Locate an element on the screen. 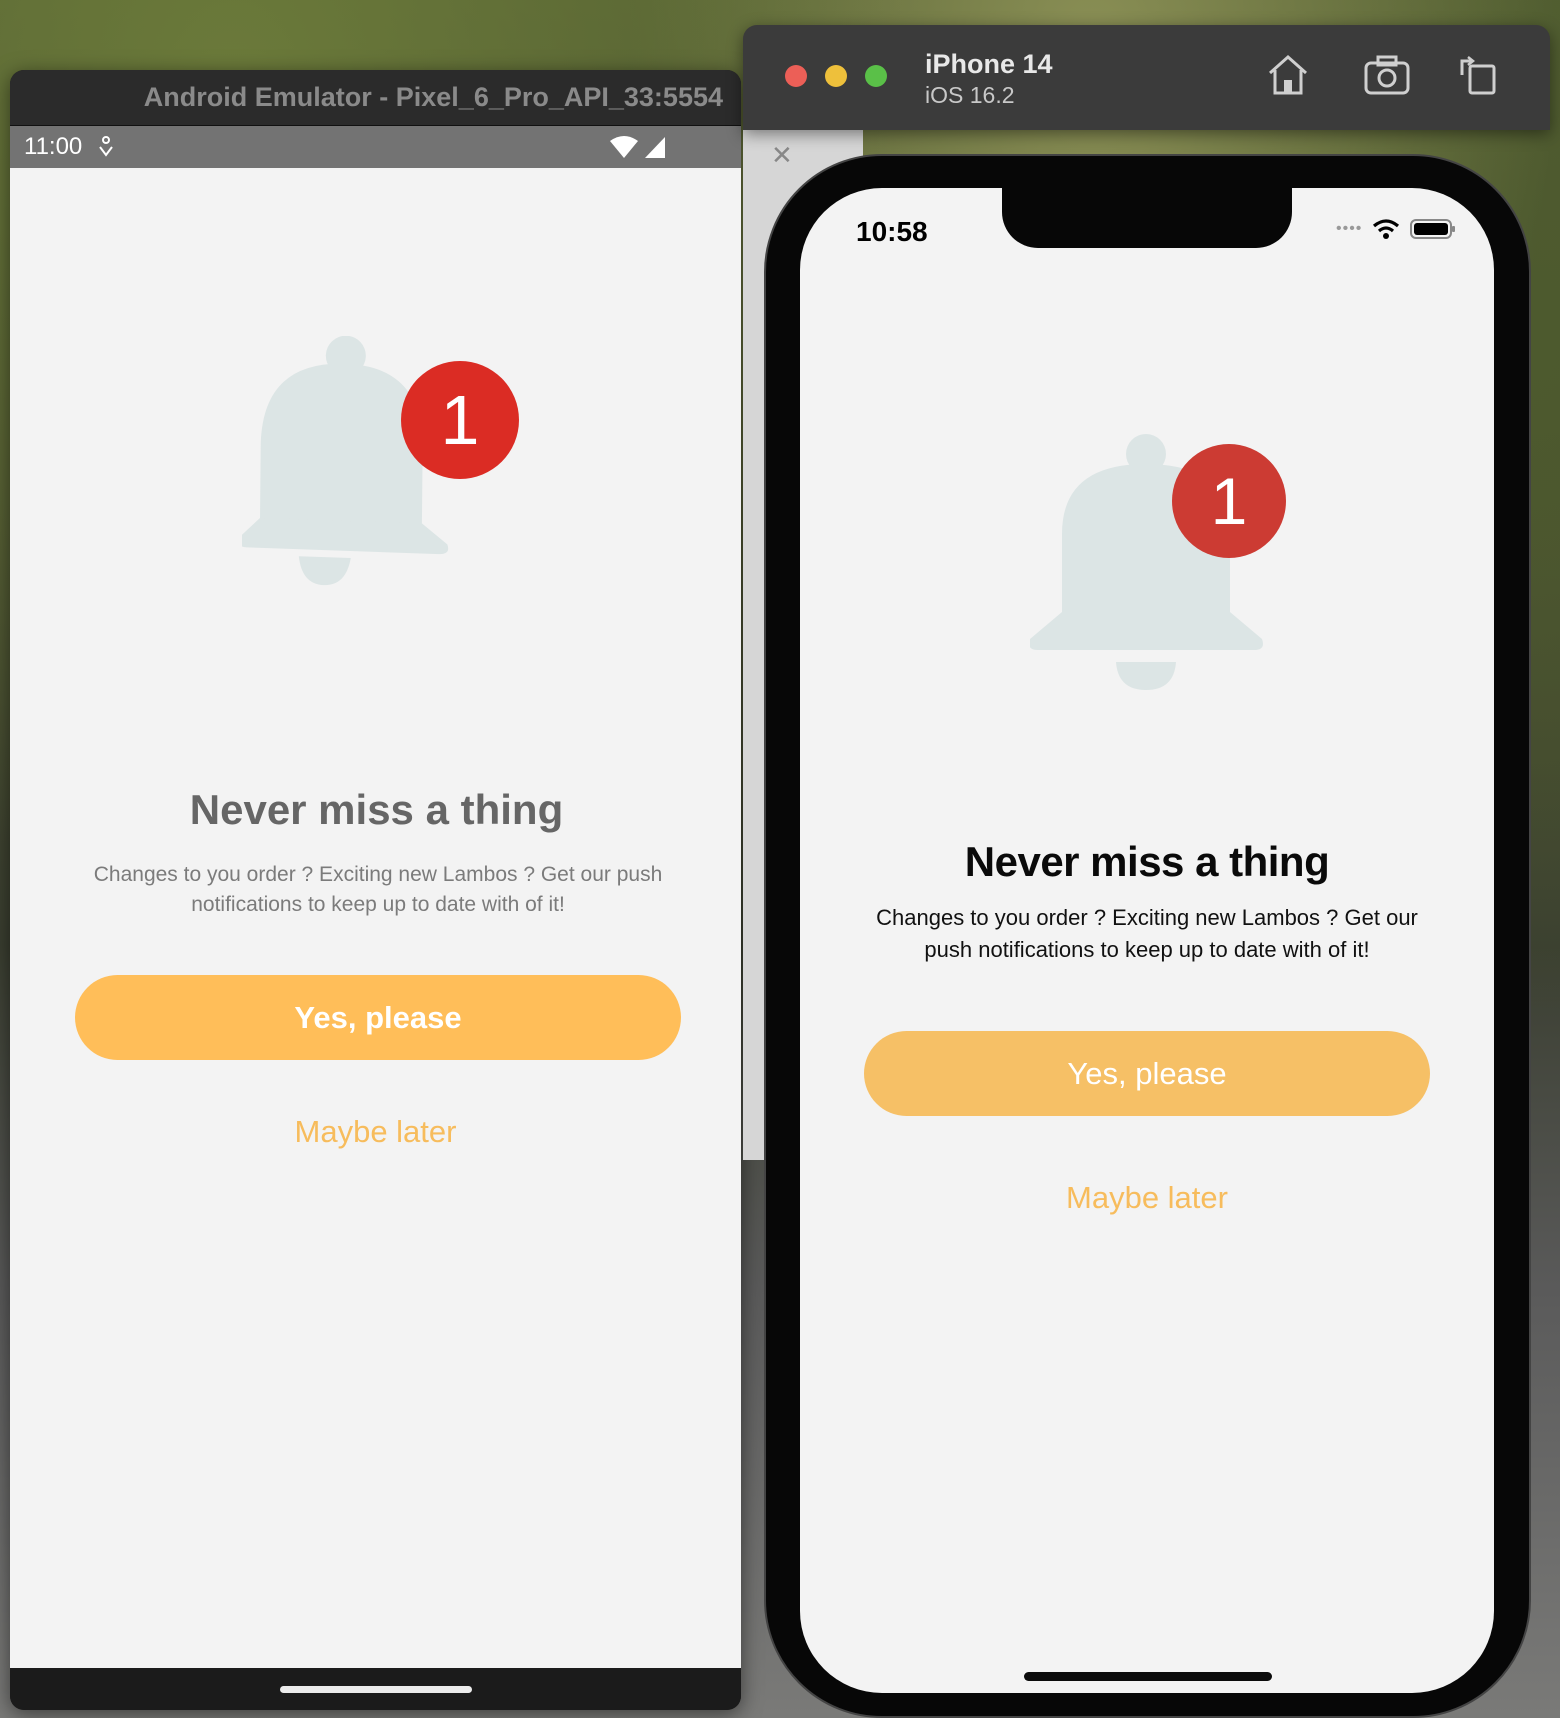 The width and height of the screenshot is (1560, 1718). device-name: iPhone 14 is located at coordinates (989, 64).